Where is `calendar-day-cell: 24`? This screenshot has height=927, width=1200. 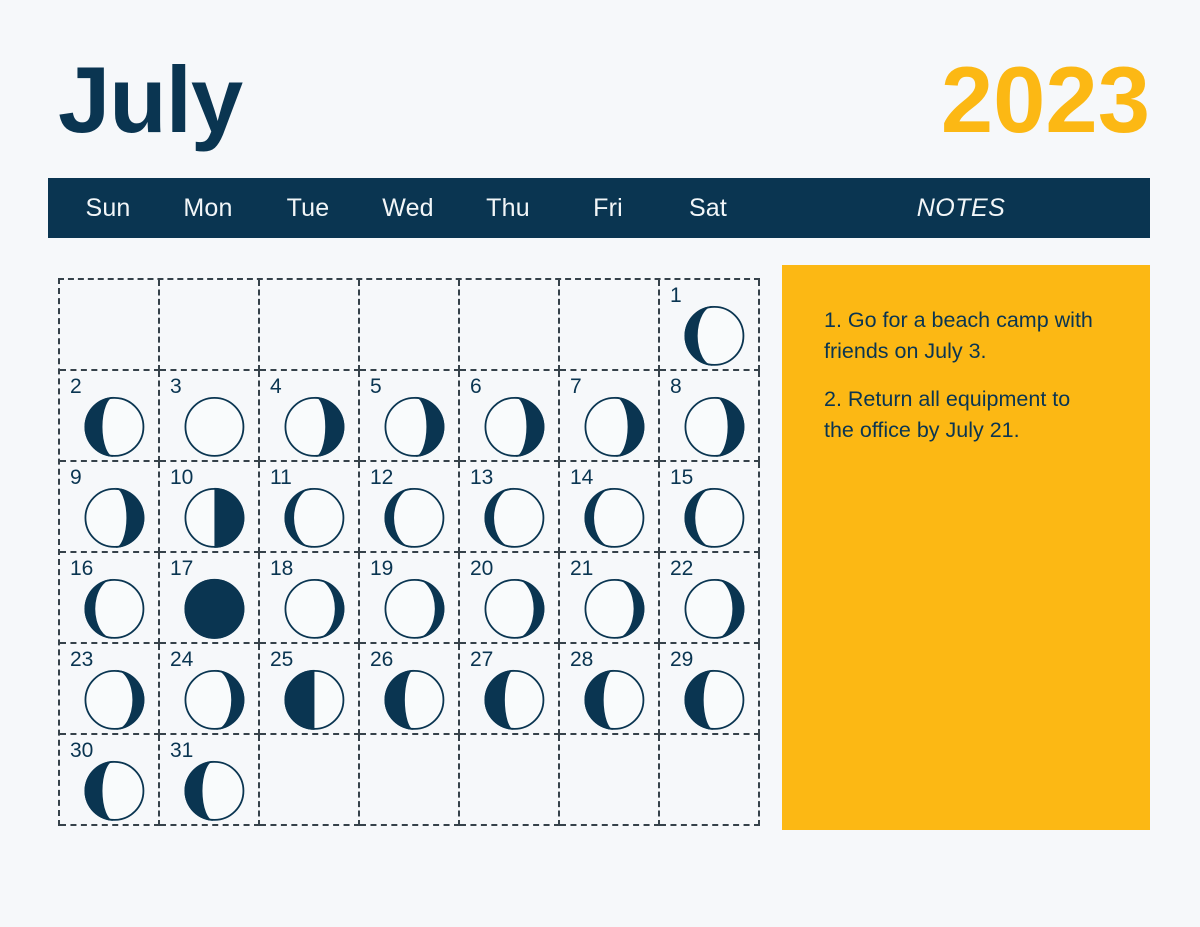 calendar-day-cell: 24 is located at coordinates (210, 689).